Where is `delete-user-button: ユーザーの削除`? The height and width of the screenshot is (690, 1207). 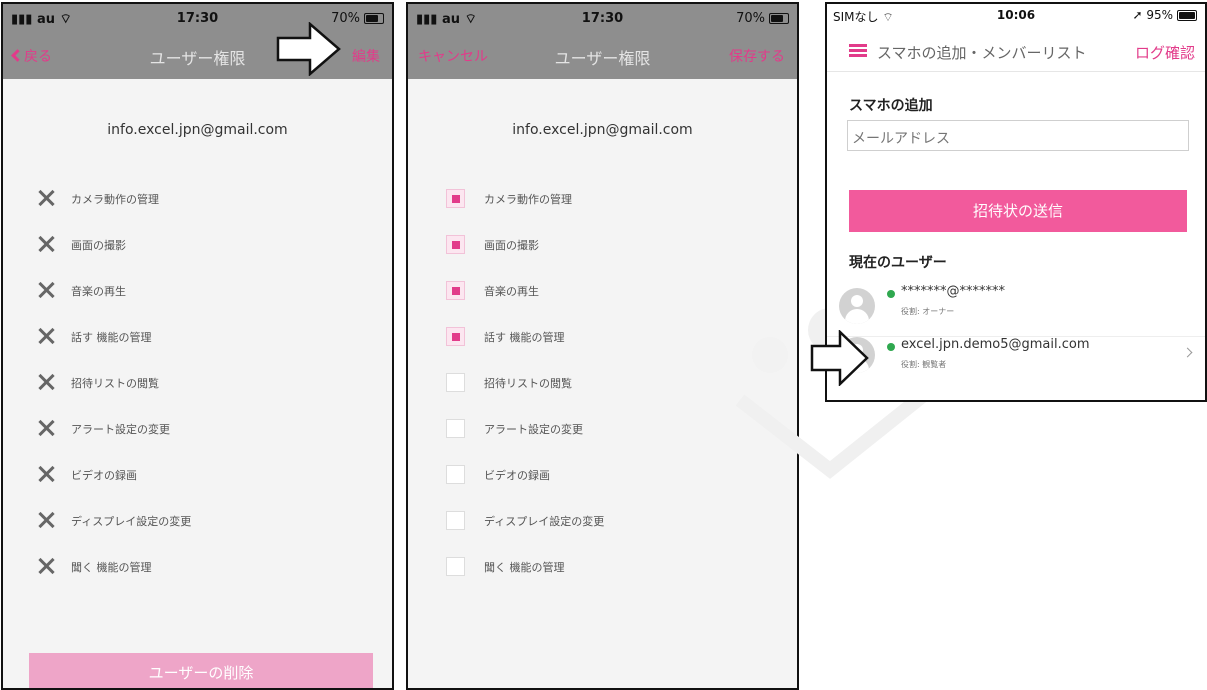 delete-user-button: ユーザーの削除 is located at coordinates (201, 670).